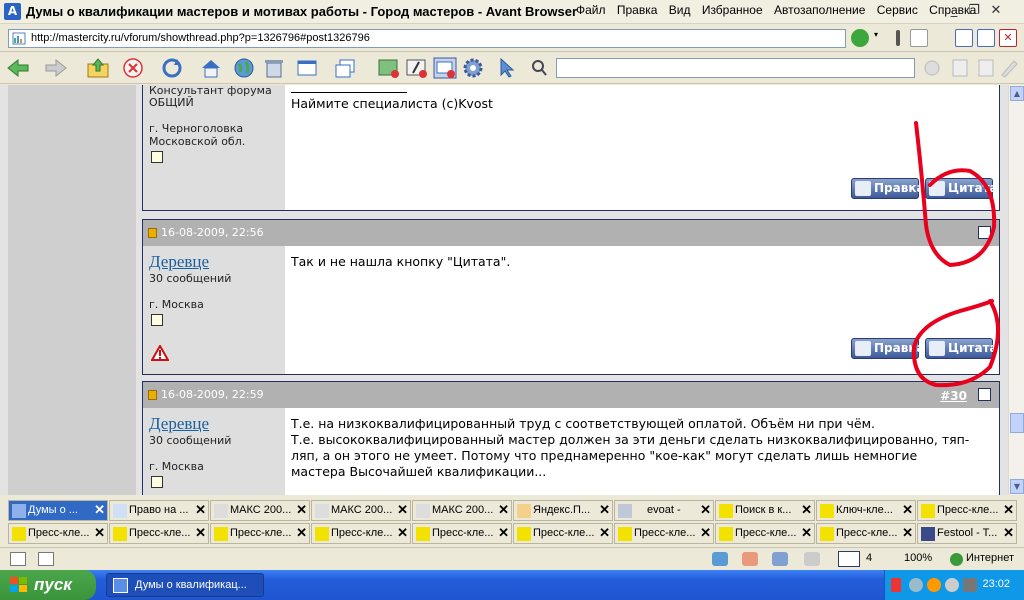 This screenshot has height=600, width=1024. I want to click on home-icon, so click(211, 68).